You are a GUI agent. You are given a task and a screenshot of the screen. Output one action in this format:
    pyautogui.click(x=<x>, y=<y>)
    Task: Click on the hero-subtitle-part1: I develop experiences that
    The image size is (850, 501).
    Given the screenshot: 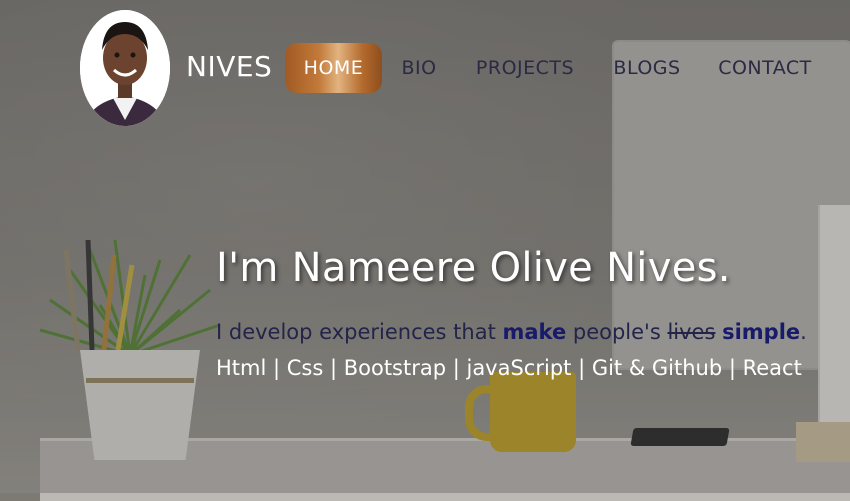 What is the action you would take?
    pyautogui.click(x=359, y=332)
    